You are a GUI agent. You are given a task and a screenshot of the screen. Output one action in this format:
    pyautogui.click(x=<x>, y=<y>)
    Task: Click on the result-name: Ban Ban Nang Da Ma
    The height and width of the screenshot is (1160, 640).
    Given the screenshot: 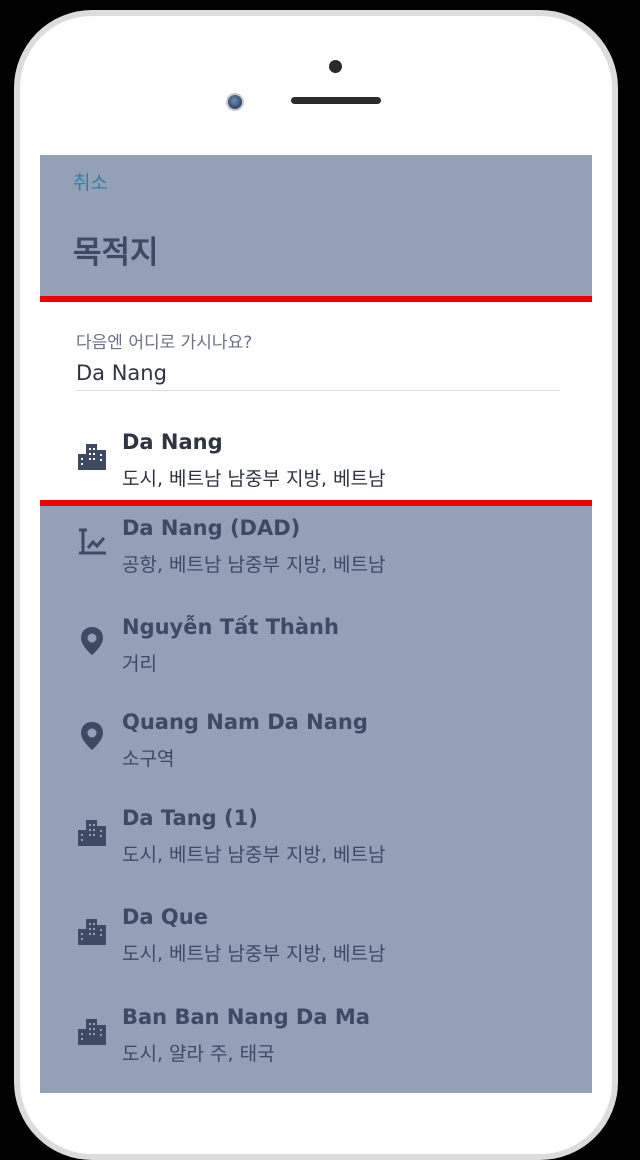 What is the action you would take?
    pyautogui.click(x=246, y=1017)
    